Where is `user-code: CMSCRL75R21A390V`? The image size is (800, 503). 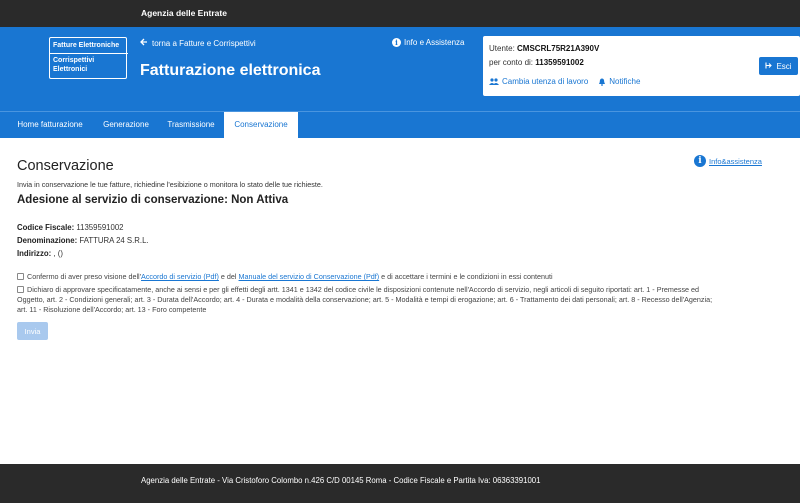 user-code: CMSCRL75R21A390V is located at coordinates (558, 48).